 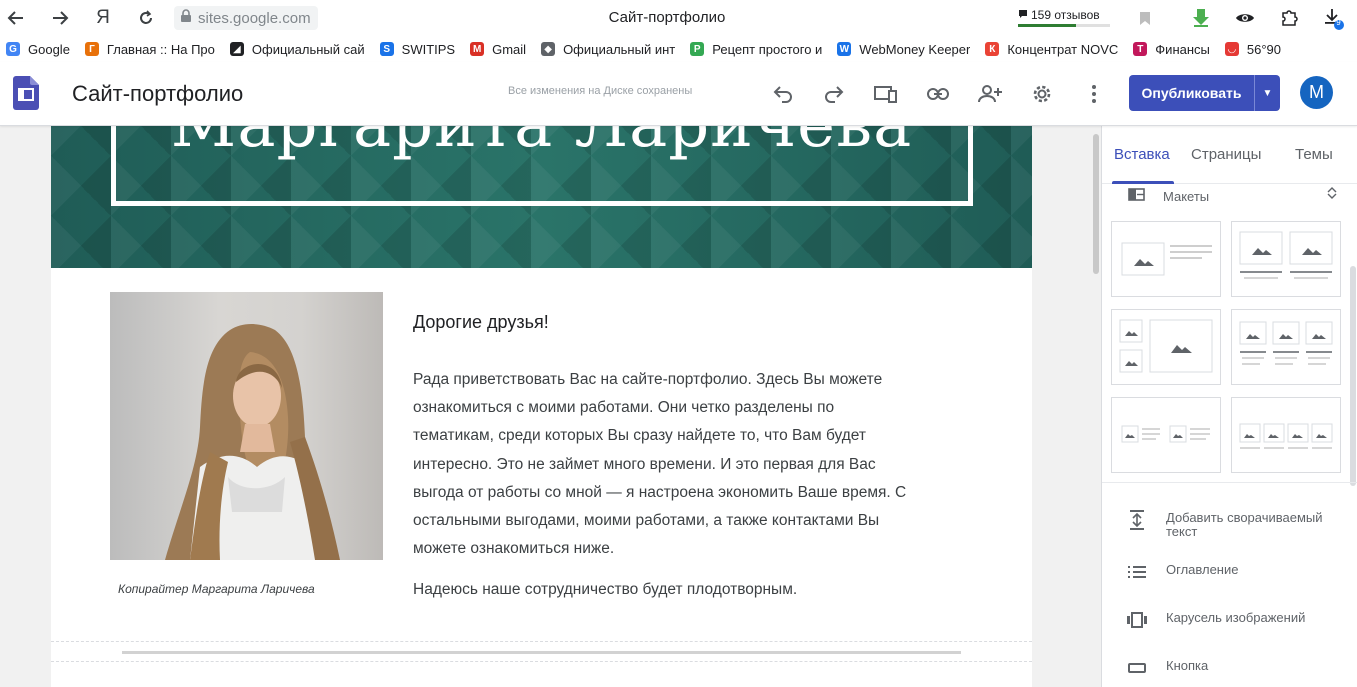 I want to click on tab-insert: Вставка, so click(x=1142, y=154).